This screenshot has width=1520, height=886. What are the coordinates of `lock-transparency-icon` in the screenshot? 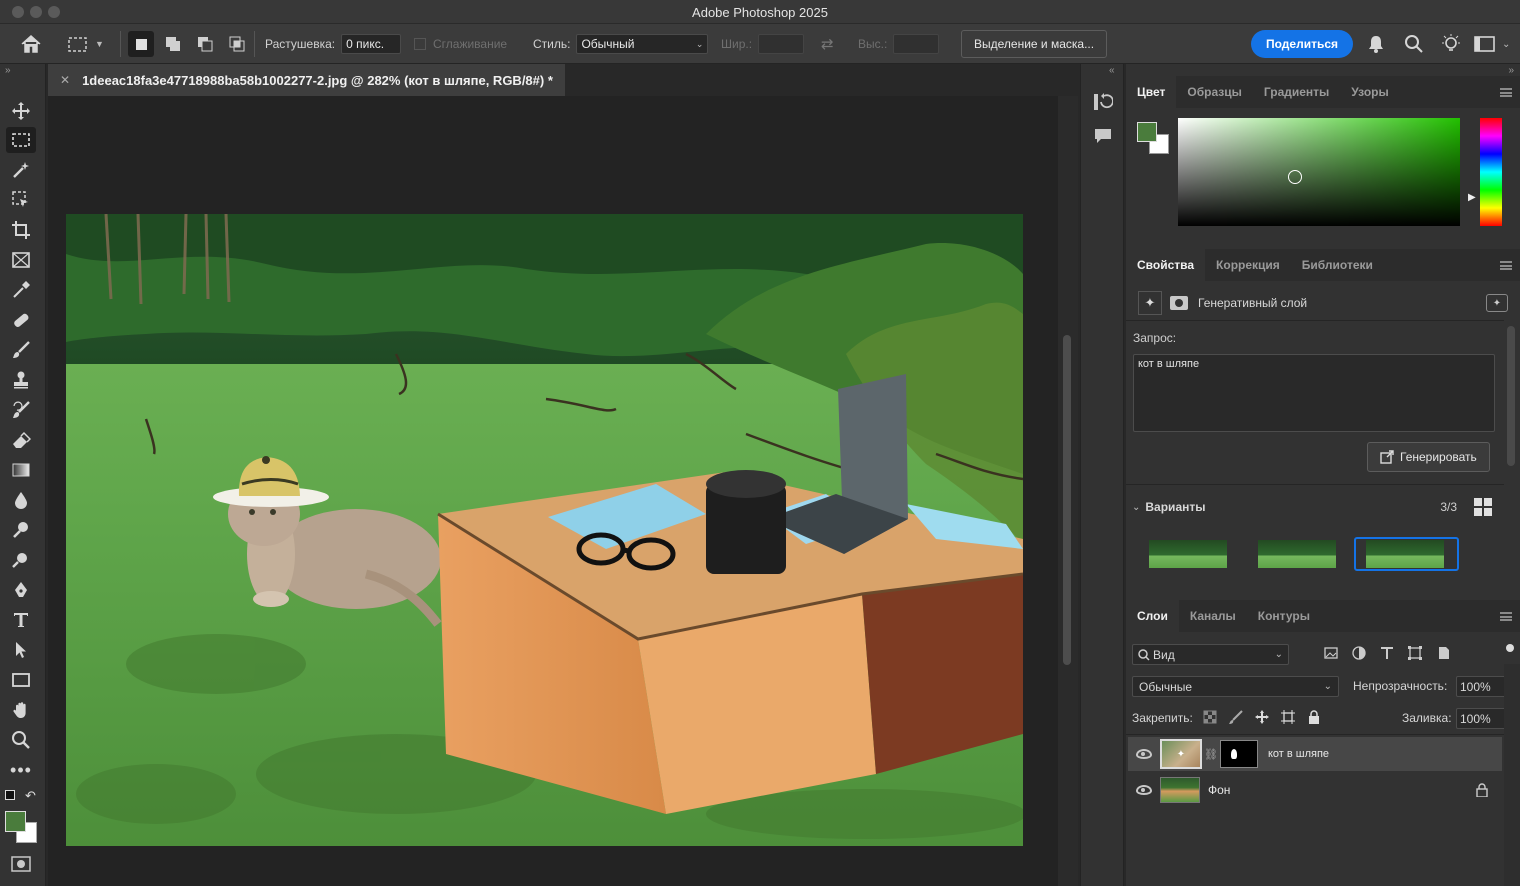 It's located at (1210, 717).